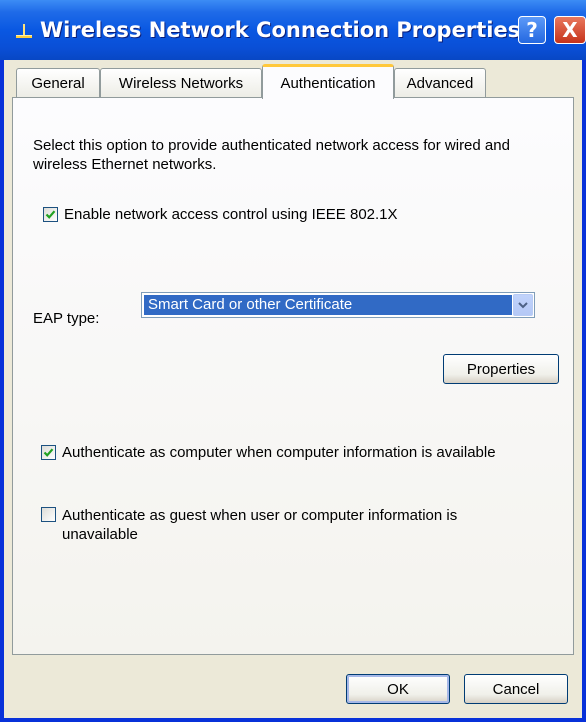 The height and width of the screenshot is (722, 586). What do you see at coordinates (66, 318) in the screenshot?
I see `eap-type-label: EAP type:` at bounding box center [66, 318].